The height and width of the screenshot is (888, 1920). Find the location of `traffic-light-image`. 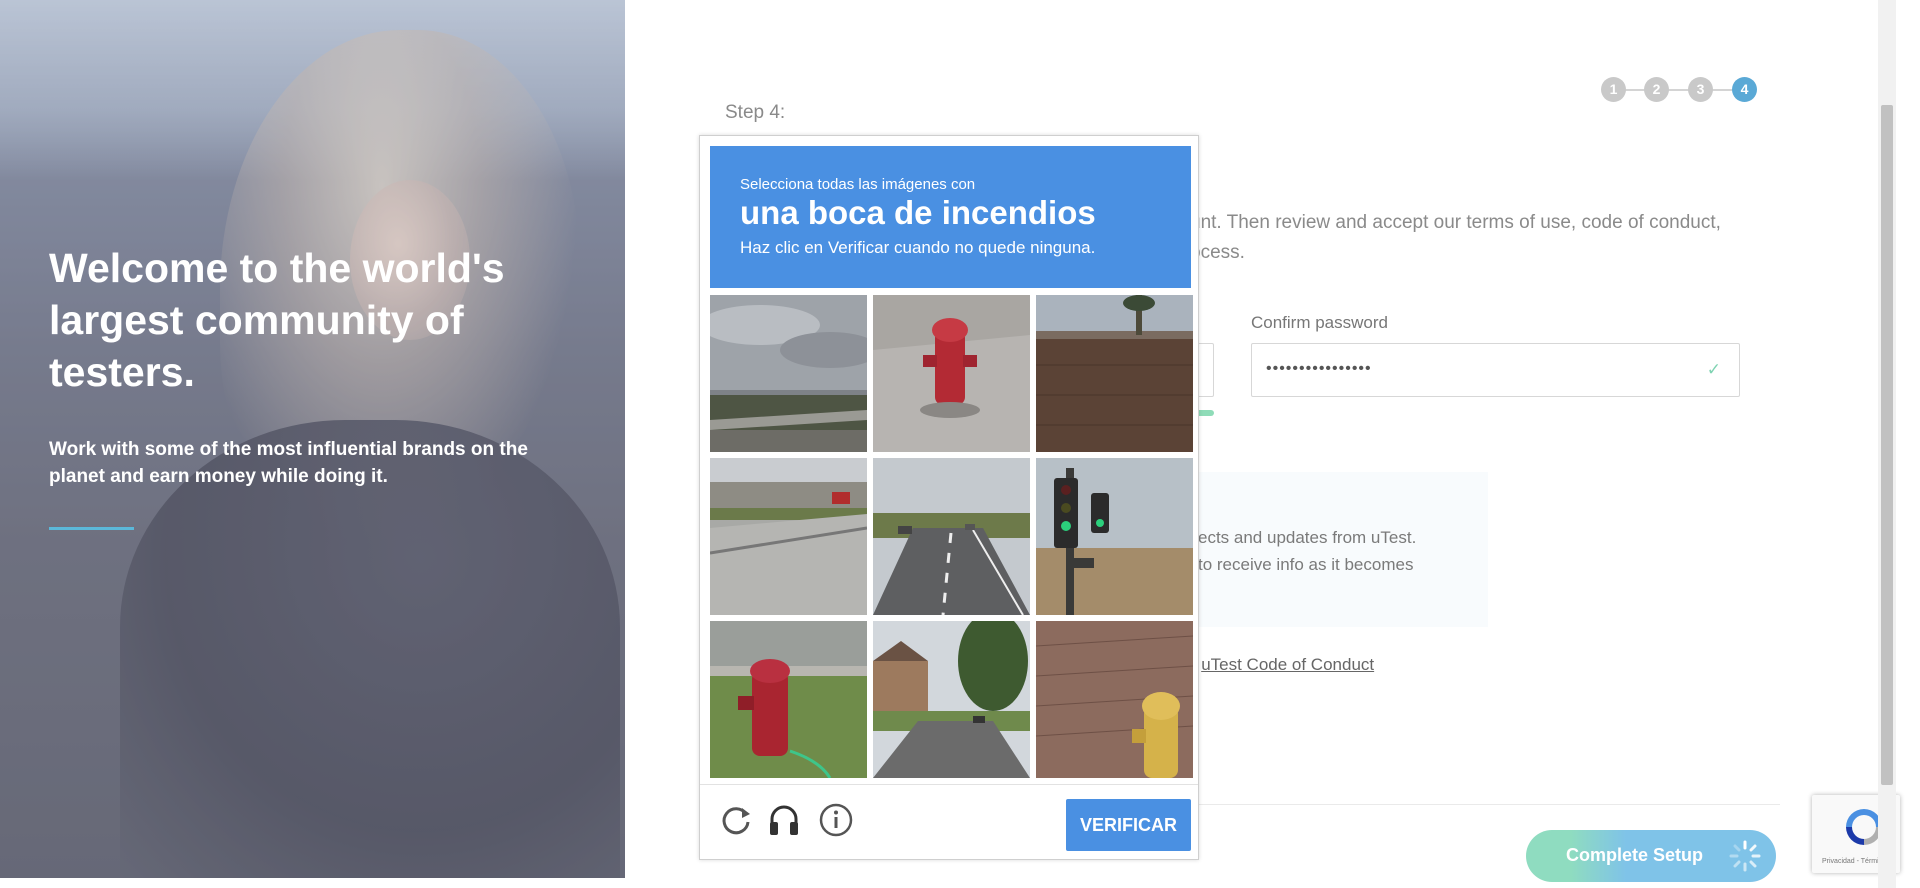

traffic-light-image is located at coordinates (1114, 536).